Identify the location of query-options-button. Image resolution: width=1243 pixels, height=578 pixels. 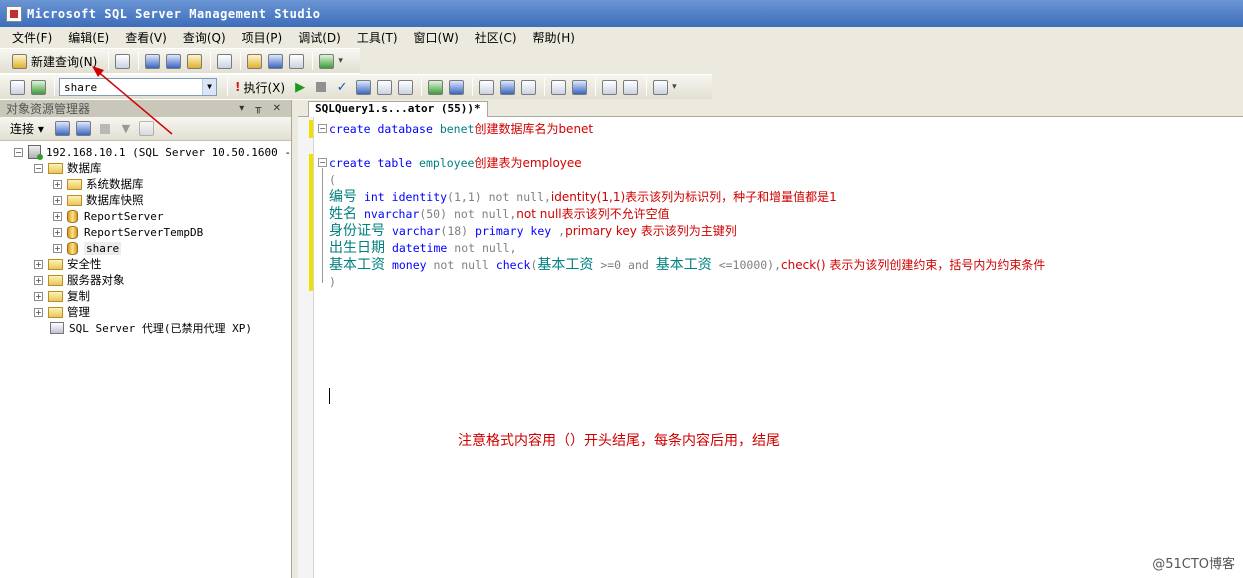
(405, 87).